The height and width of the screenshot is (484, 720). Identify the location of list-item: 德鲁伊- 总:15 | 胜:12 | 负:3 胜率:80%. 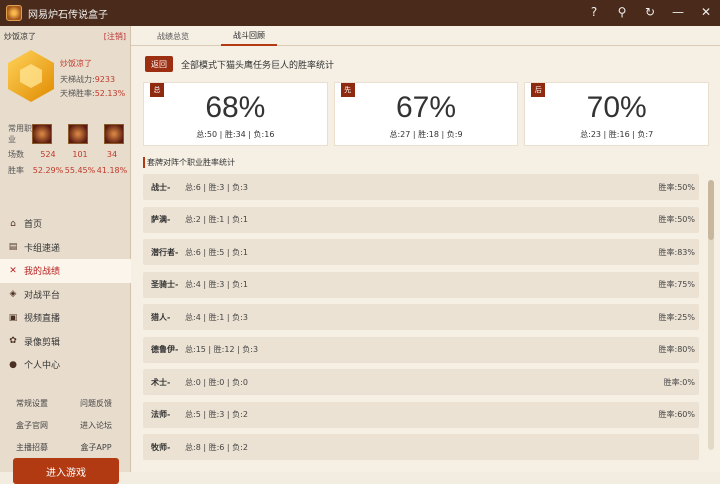
(421, 349).